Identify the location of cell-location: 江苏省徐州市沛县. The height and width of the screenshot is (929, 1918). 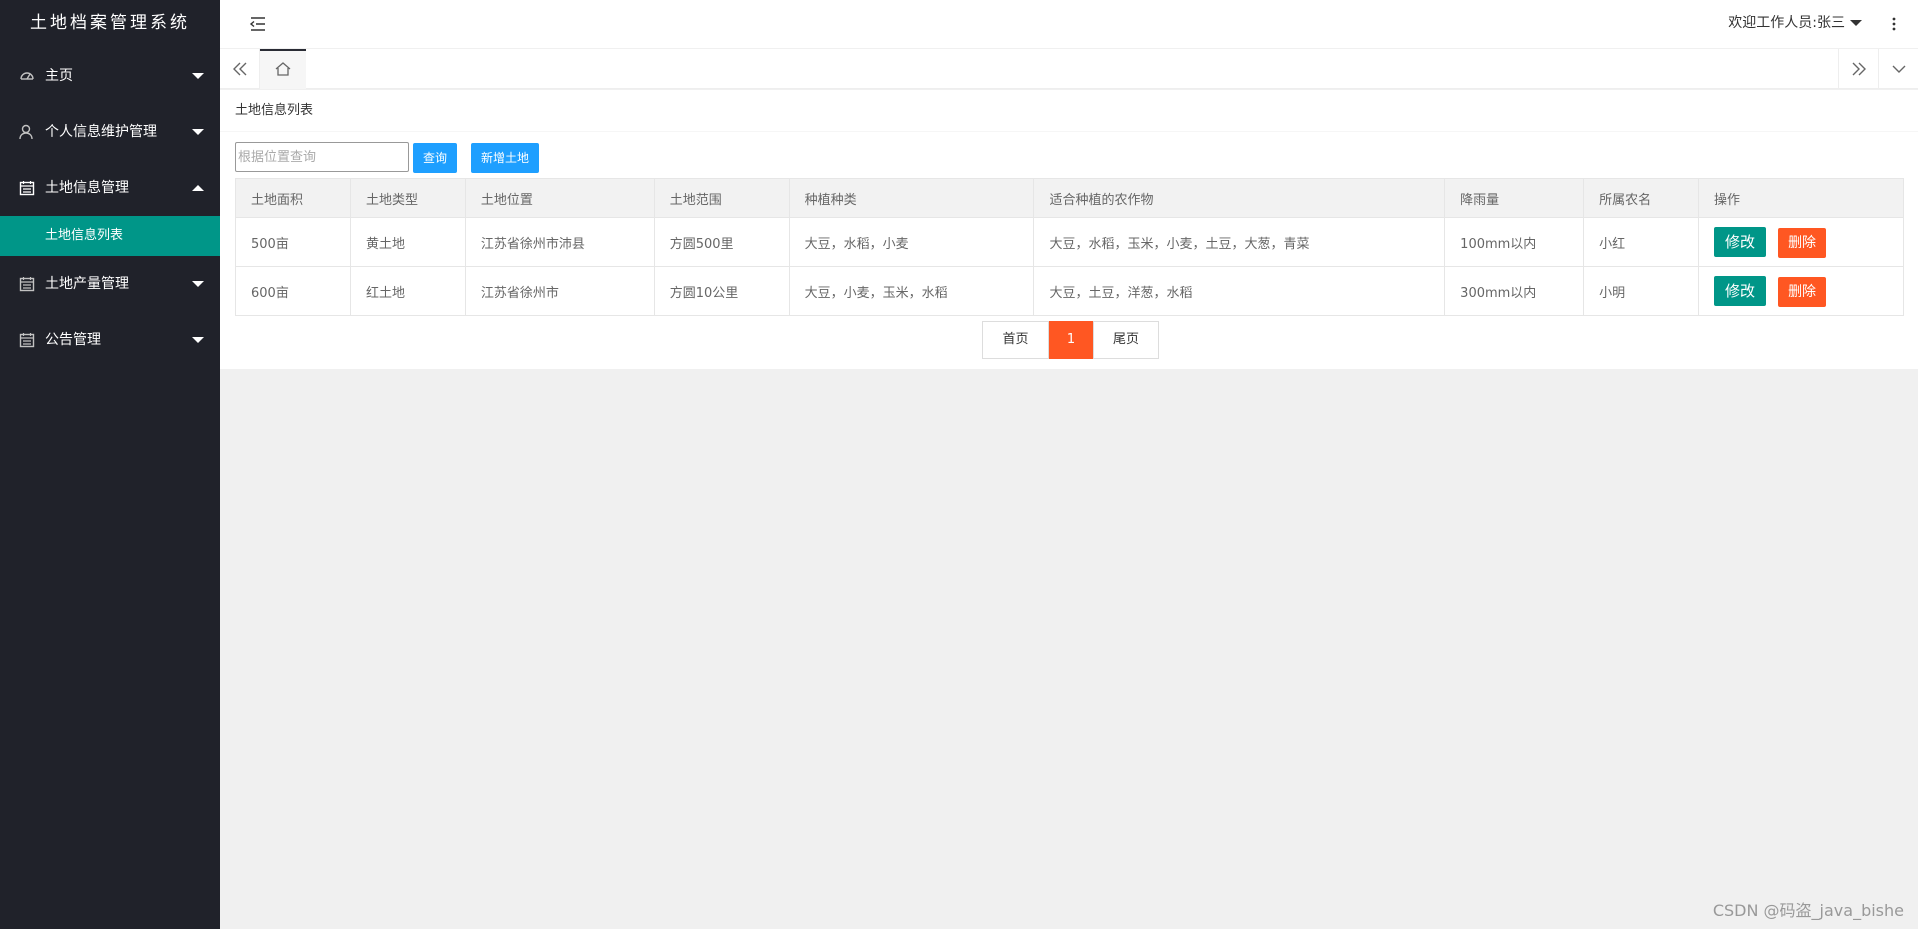
(559, 242).